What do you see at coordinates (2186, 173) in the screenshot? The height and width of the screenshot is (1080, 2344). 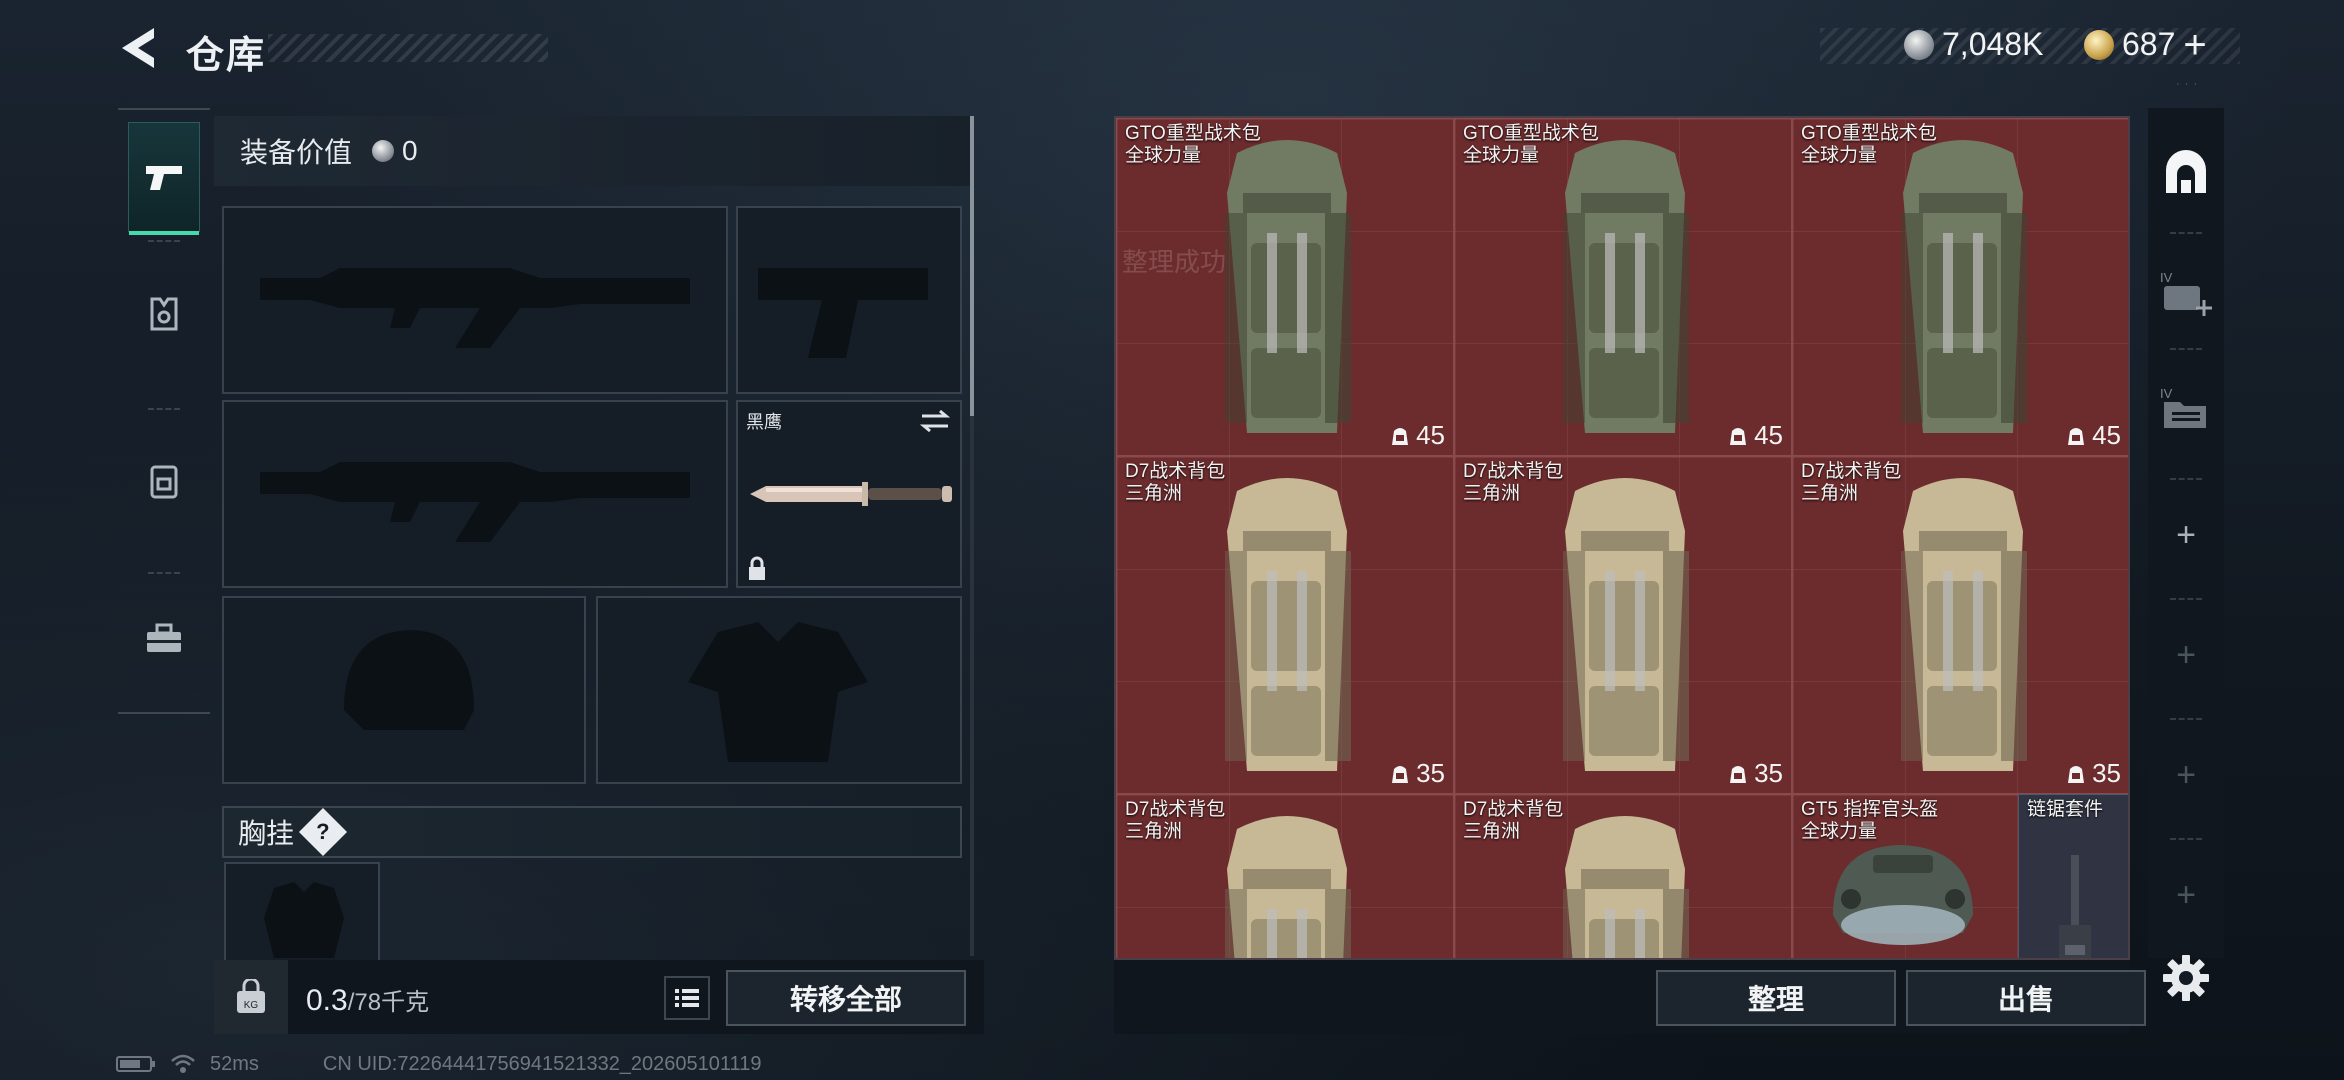 I see `safe-box-button` at bounding box center [2186, 173].